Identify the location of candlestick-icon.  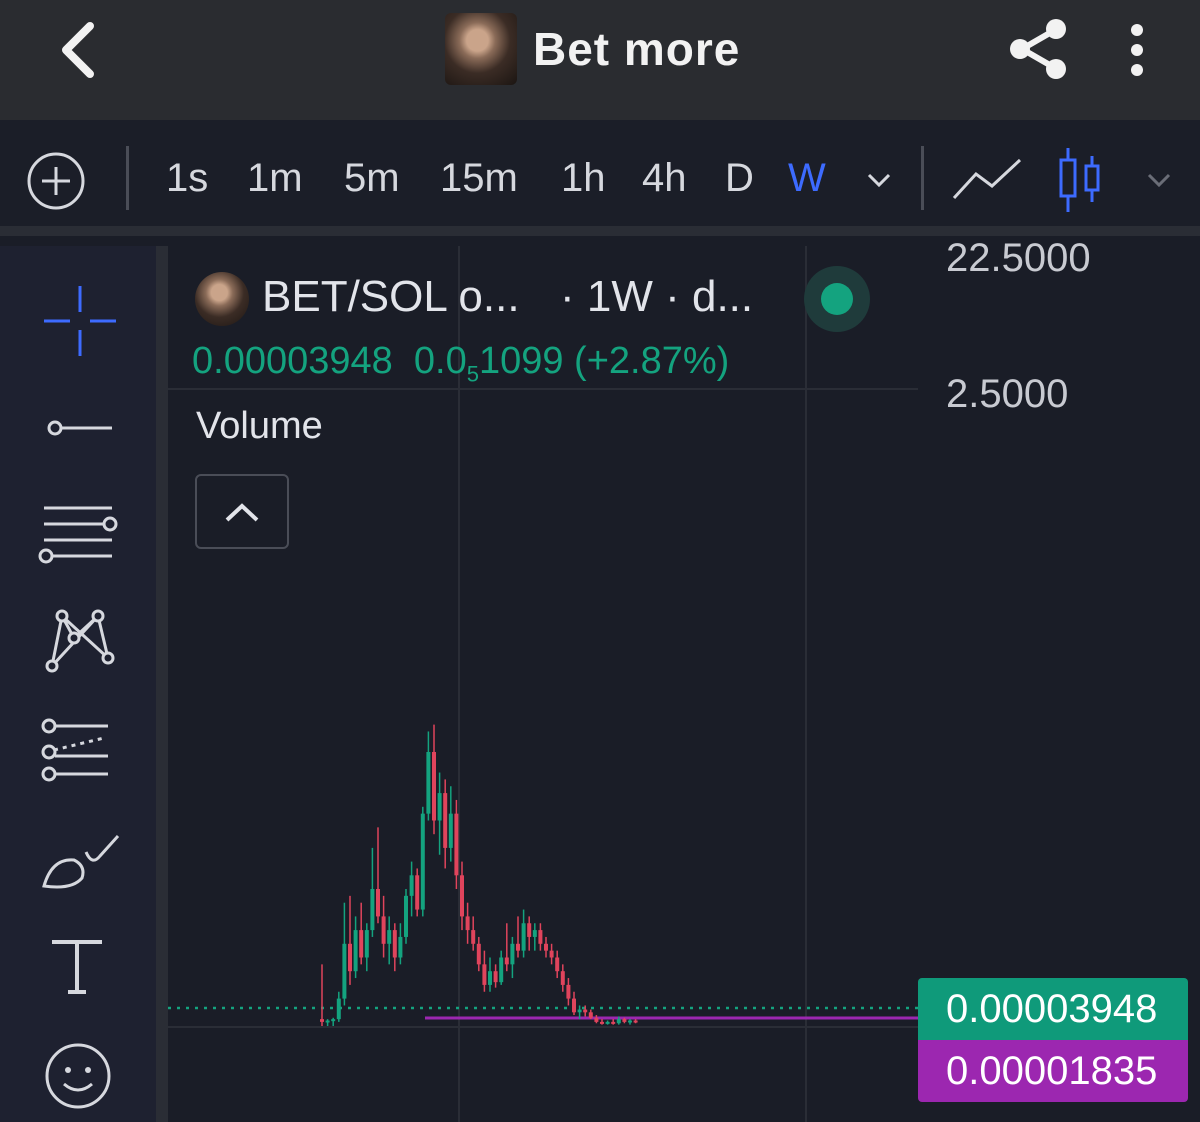
(1079, 180).